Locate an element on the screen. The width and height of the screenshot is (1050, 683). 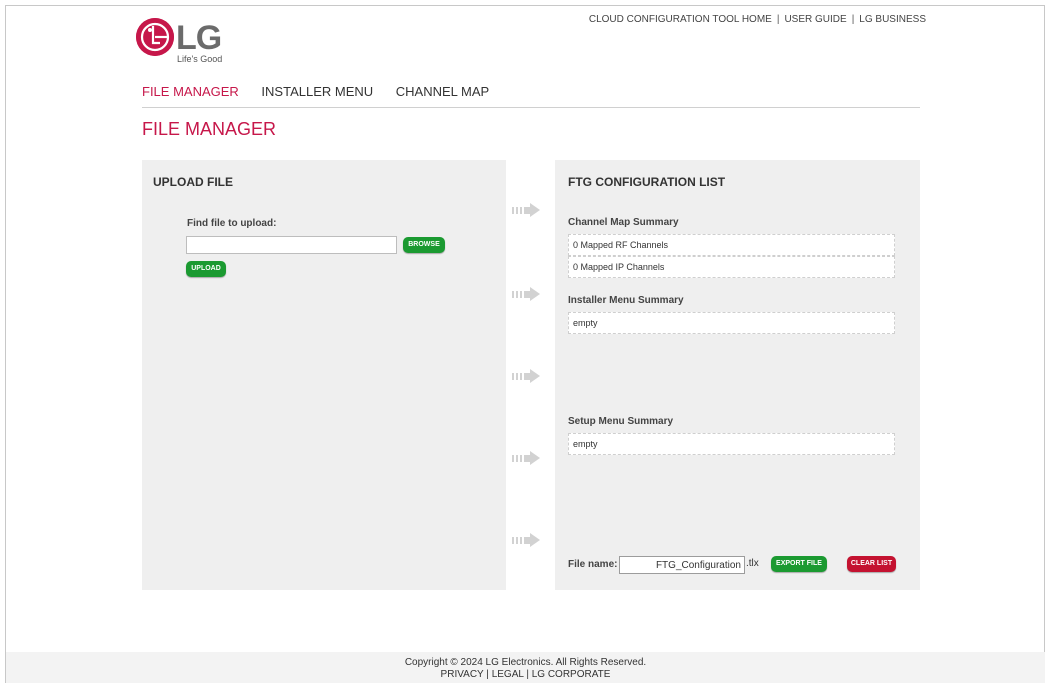
footer-link-privacy: PRIVACY is located at coordinates (462, 674).